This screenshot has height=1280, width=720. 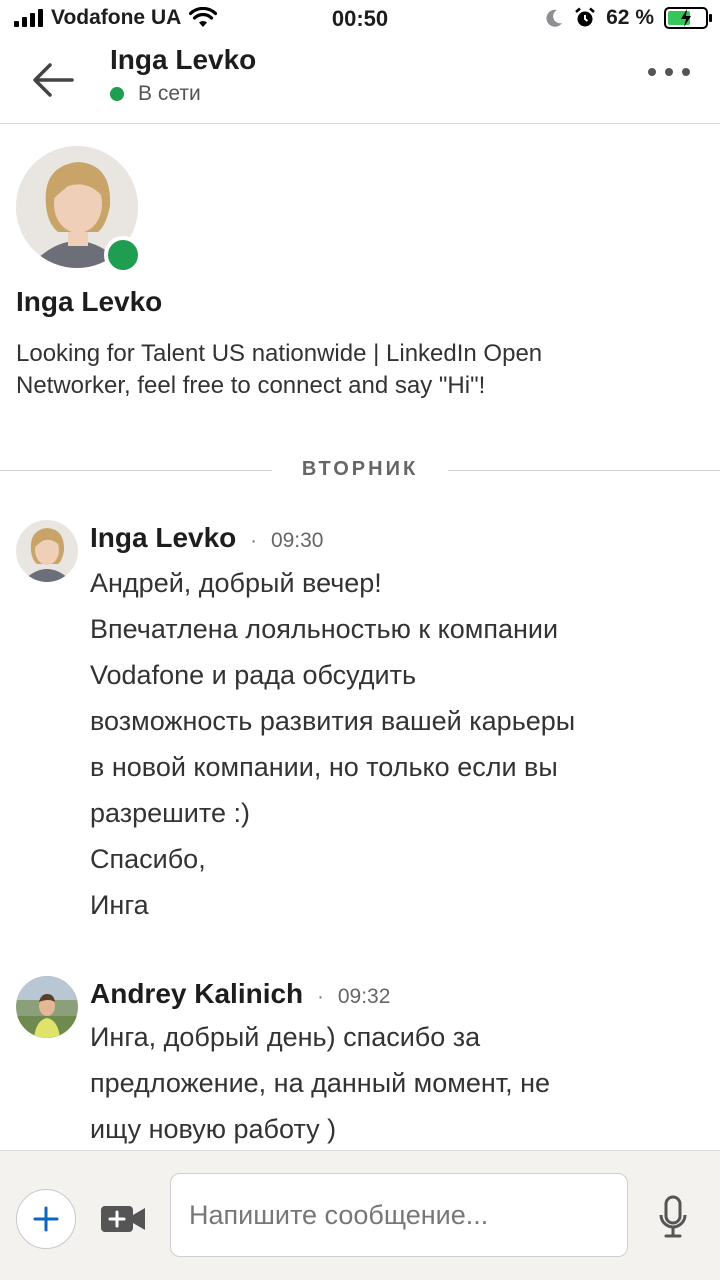 I want to click on more-dots-icon, so click(x=652, y=72).